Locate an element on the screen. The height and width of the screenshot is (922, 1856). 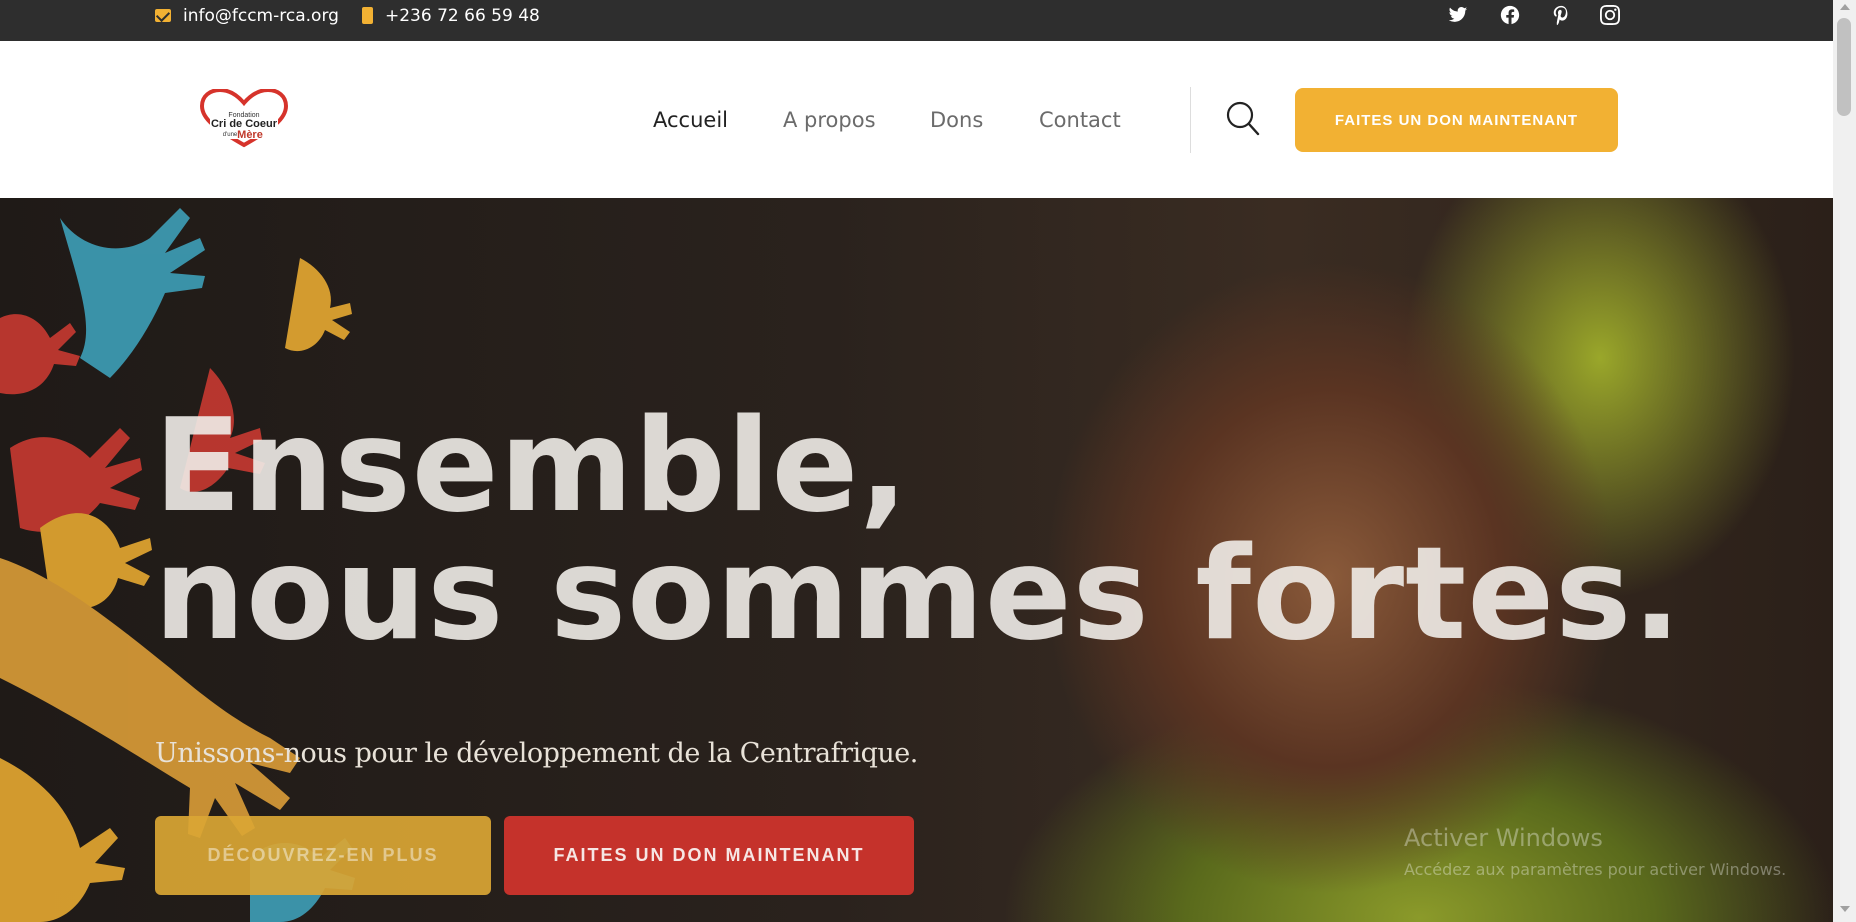
search-icon is located at coordinates (1243, 119).